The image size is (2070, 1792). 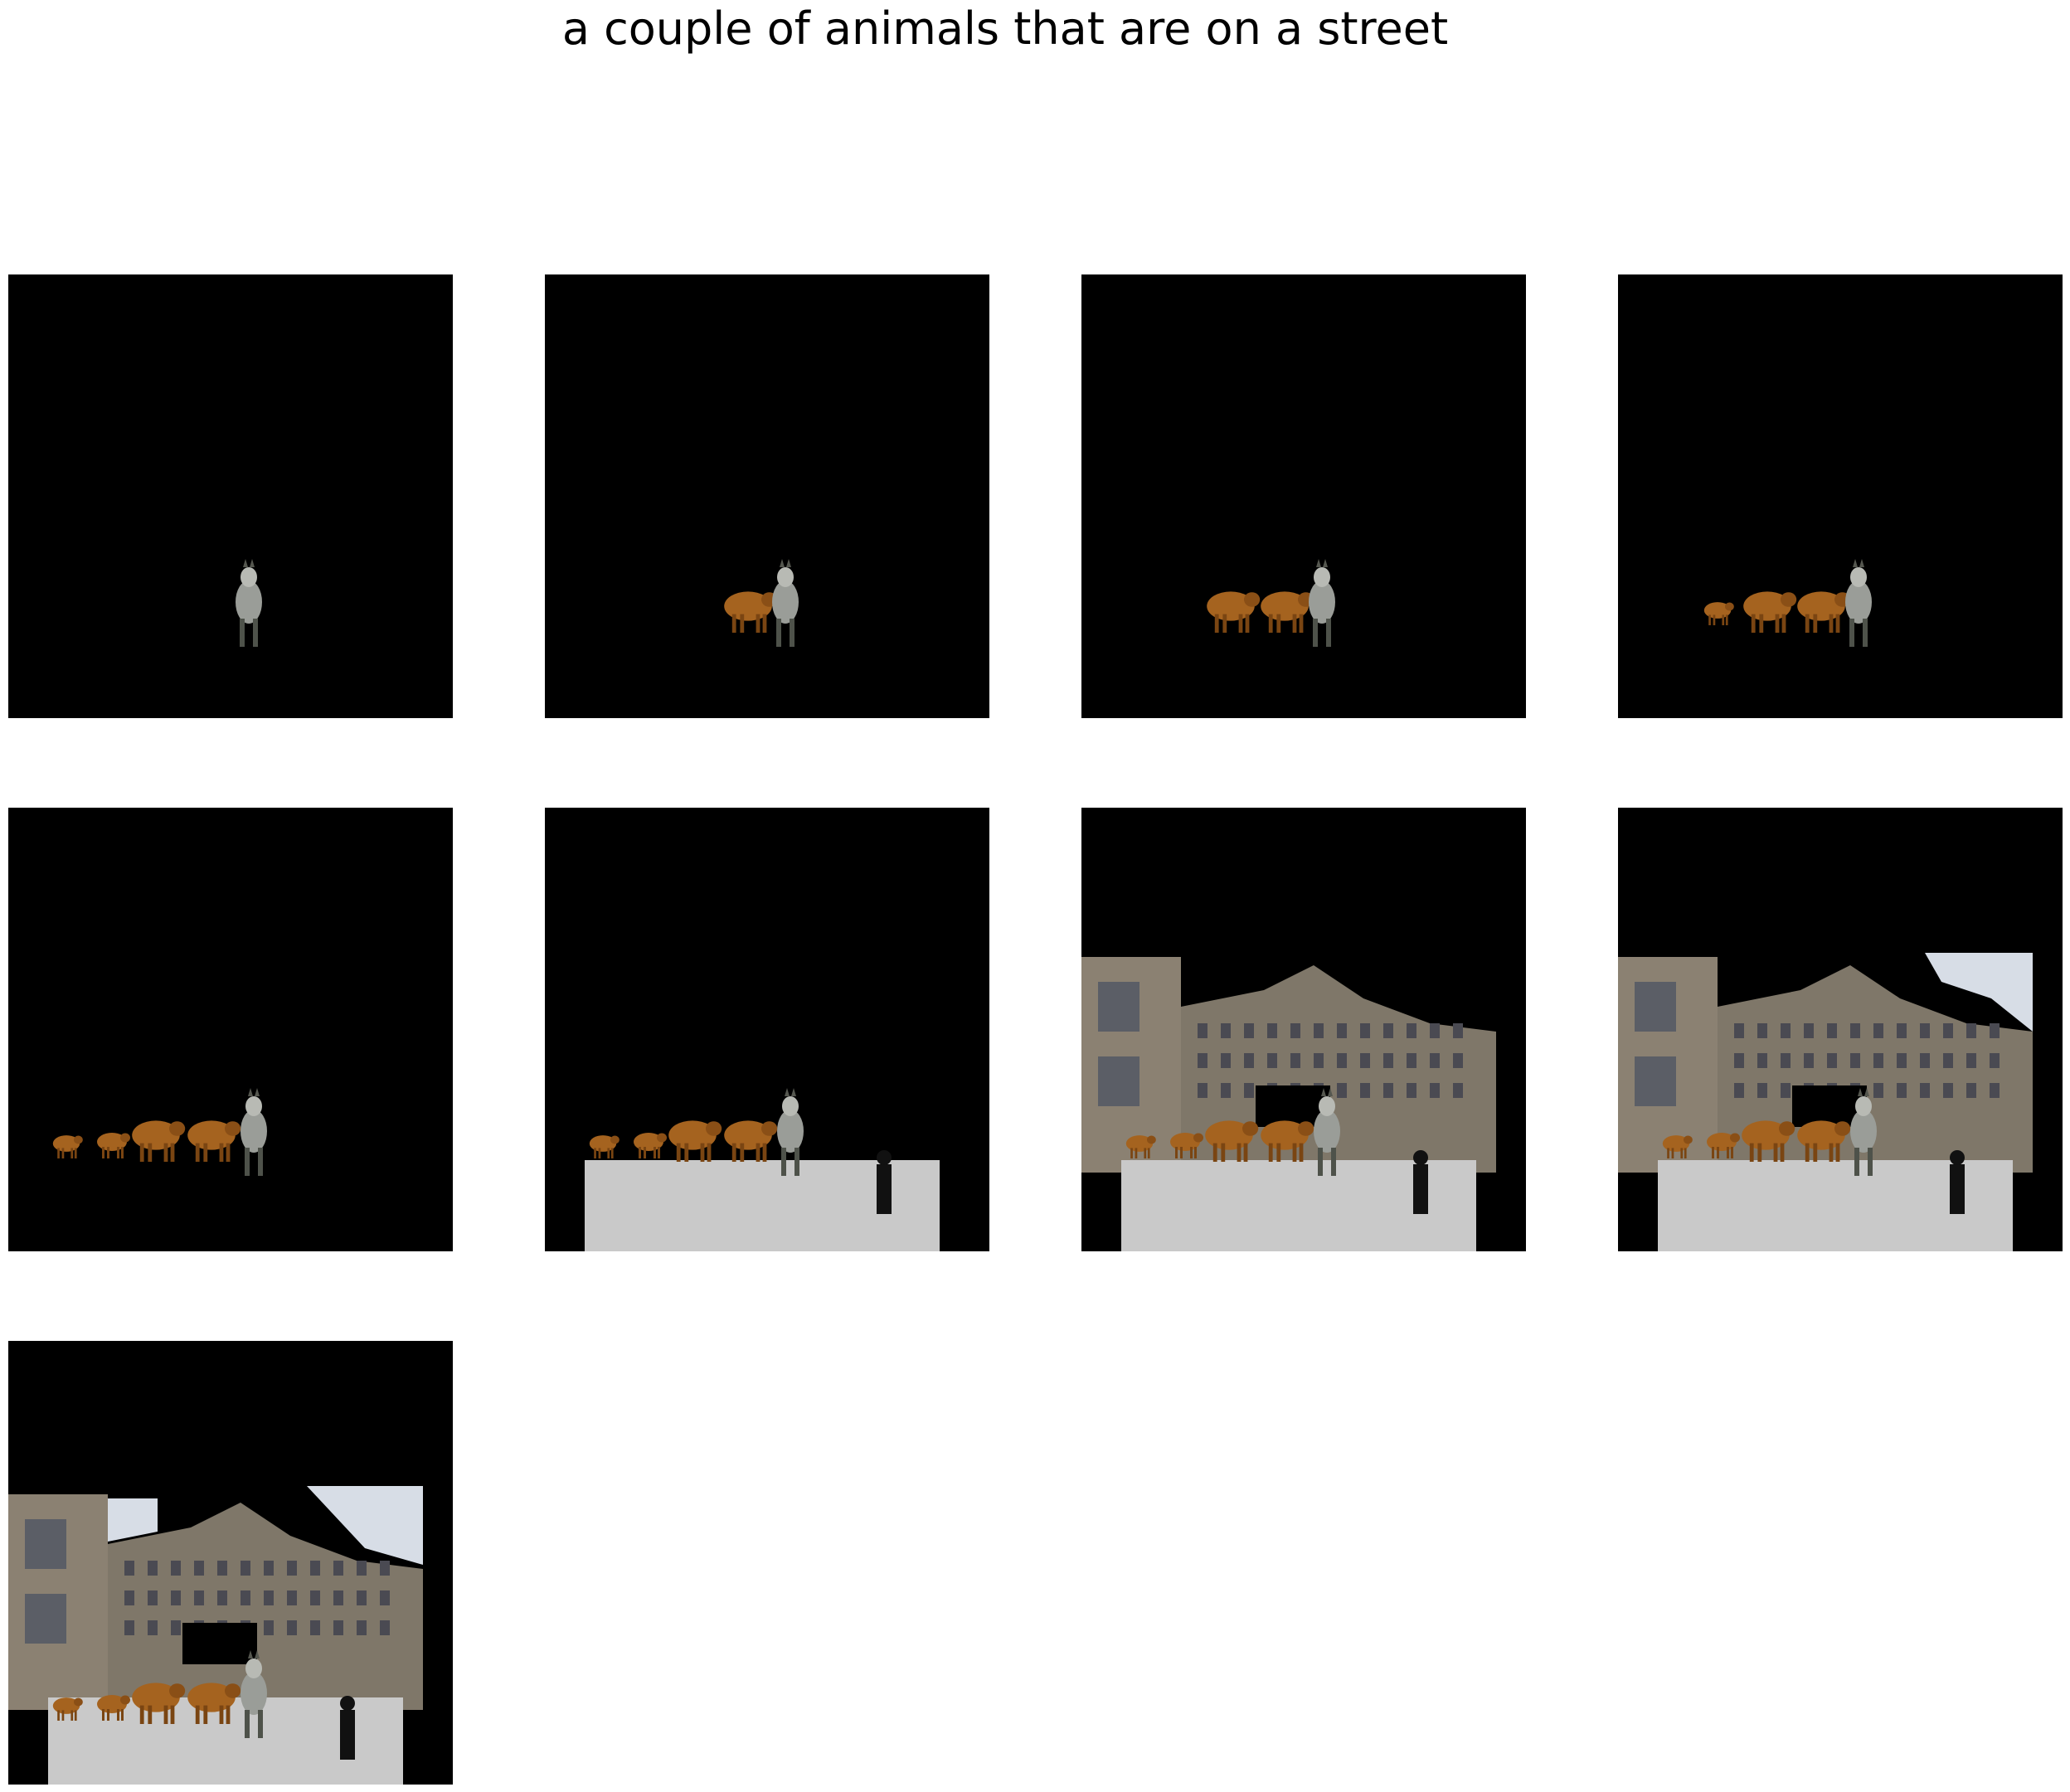 I want to click on occlusion-block, so click(x=220, y=1643).